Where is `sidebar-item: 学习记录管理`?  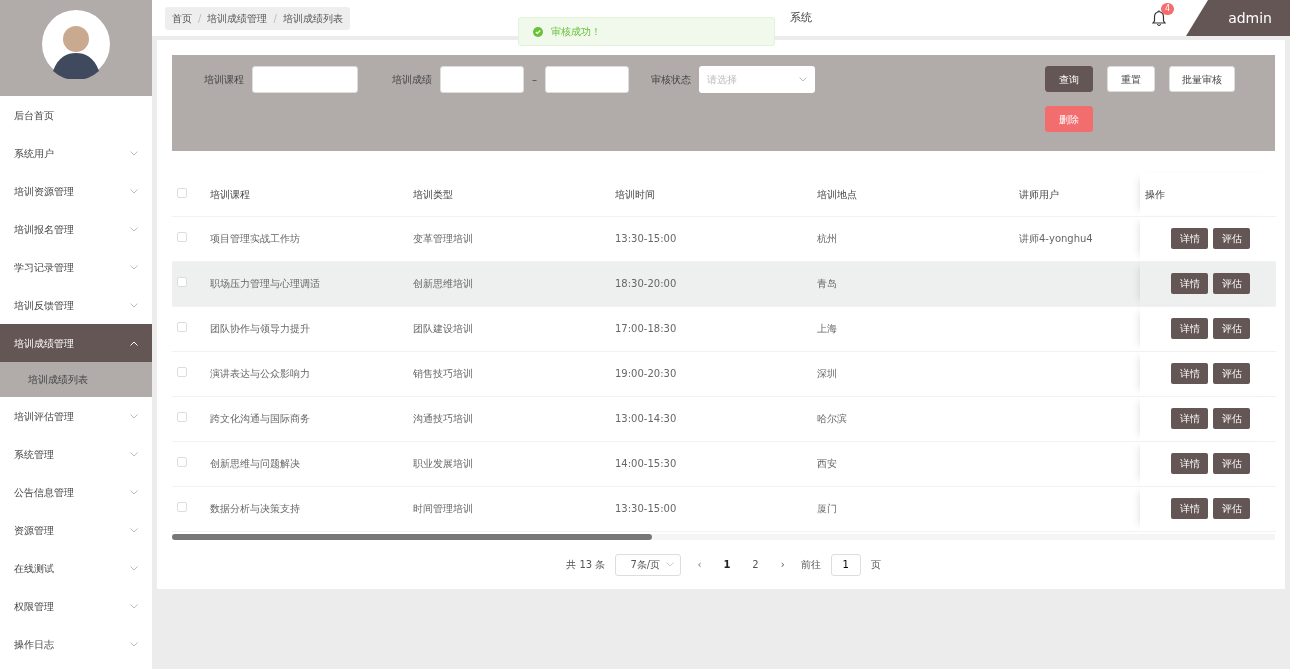
sidebar-item: 学习记录管理 is located at coordinates (76, 267).